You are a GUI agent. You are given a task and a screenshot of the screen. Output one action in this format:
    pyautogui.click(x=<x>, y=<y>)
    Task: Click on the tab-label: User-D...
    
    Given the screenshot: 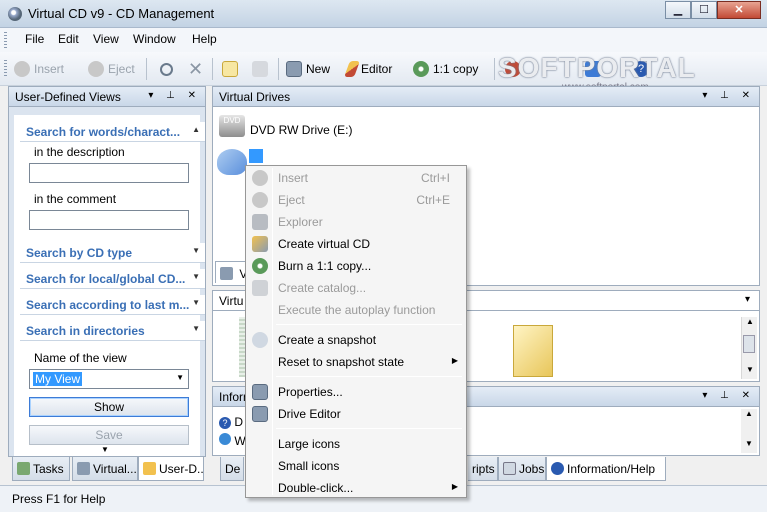 What is the action you would take?
    pyautogui.click(x=181, y=469)
    